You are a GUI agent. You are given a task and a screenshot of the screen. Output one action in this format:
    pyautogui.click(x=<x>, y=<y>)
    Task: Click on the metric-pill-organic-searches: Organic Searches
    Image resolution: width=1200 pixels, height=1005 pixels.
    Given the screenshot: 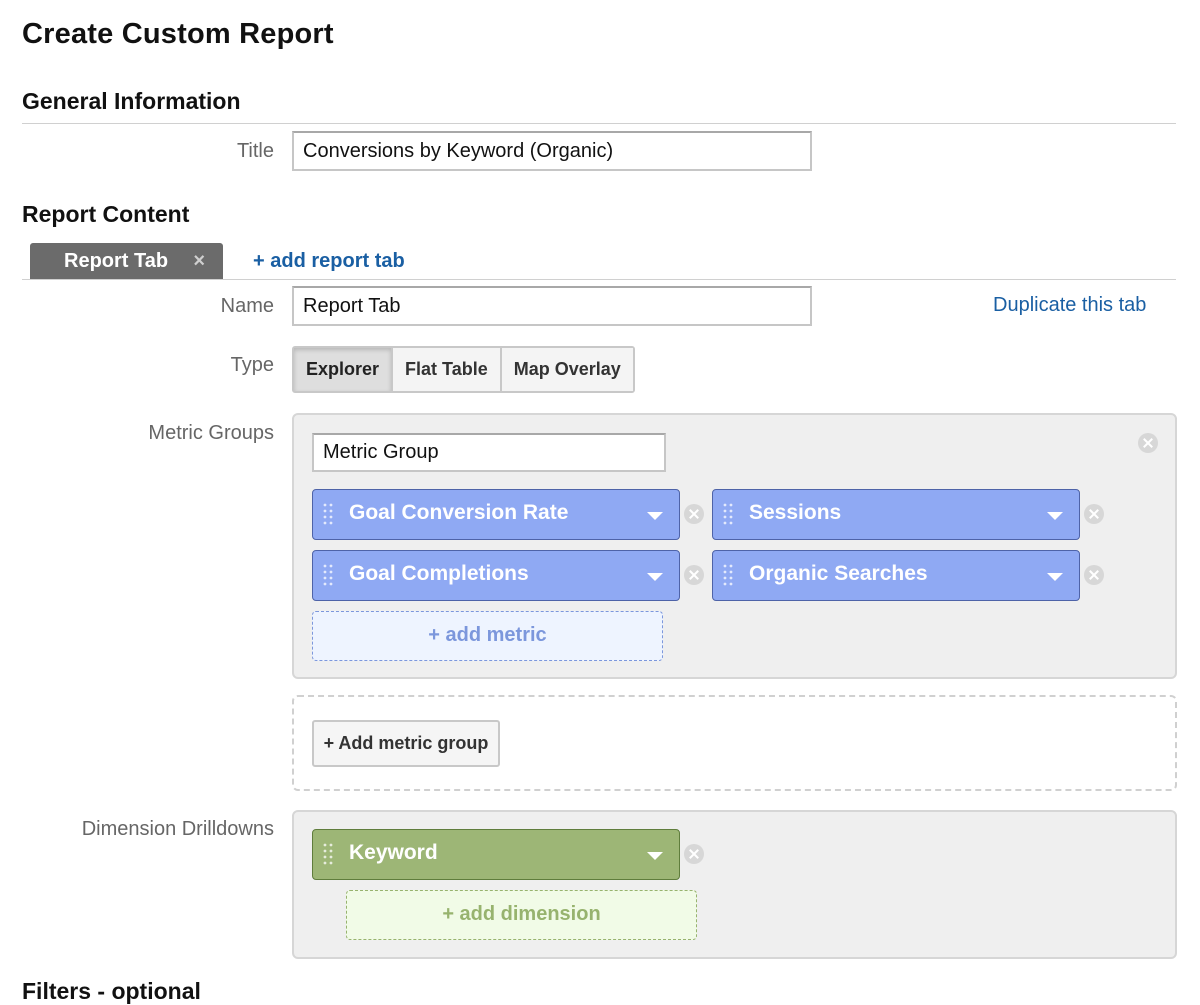 What is the action you would take?
    pyautogui.click(x=896, y=575)
    